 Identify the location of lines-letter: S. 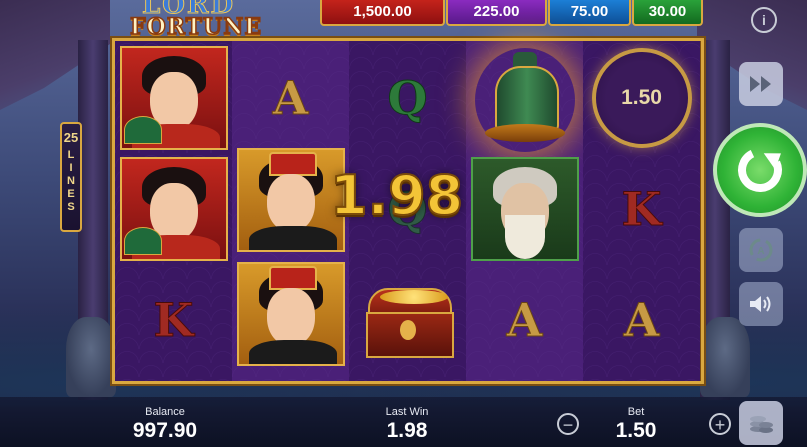
(71, 207).